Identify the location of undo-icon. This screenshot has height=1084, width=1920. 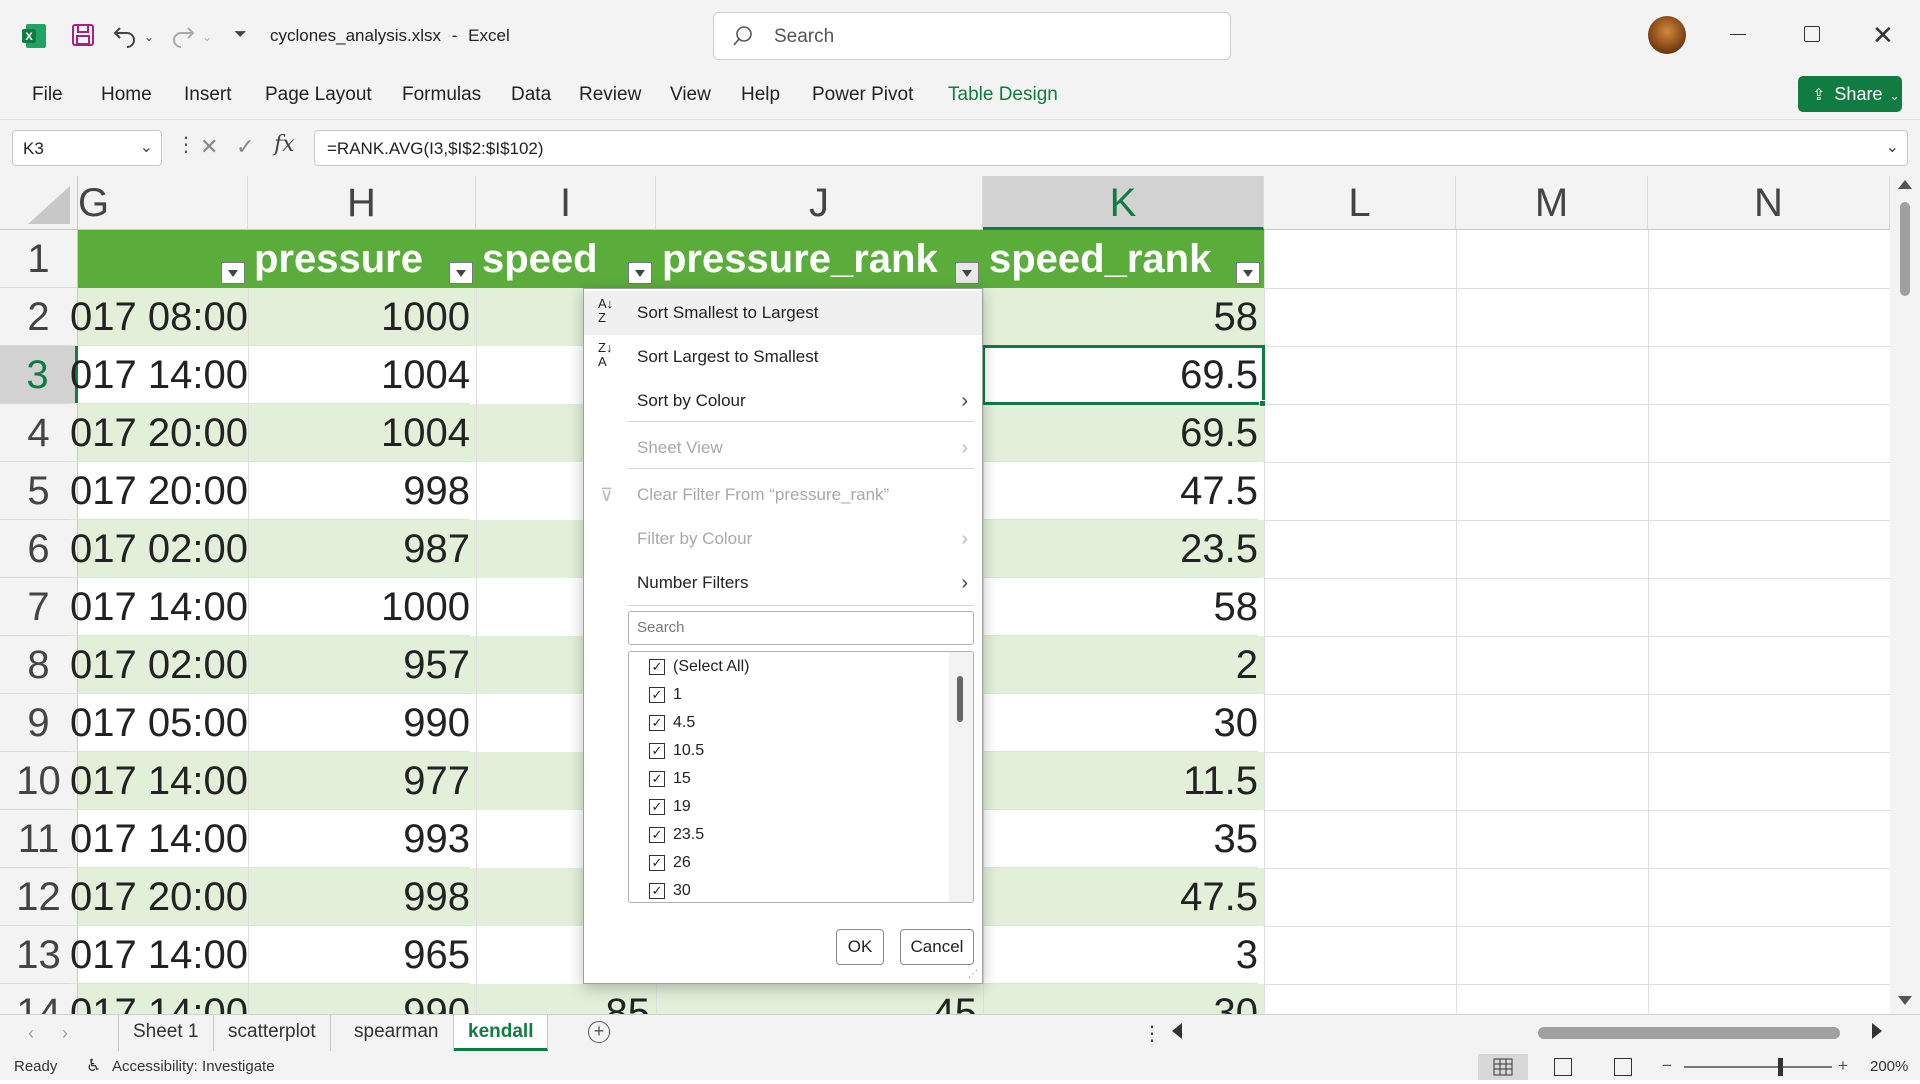
(125, 35).